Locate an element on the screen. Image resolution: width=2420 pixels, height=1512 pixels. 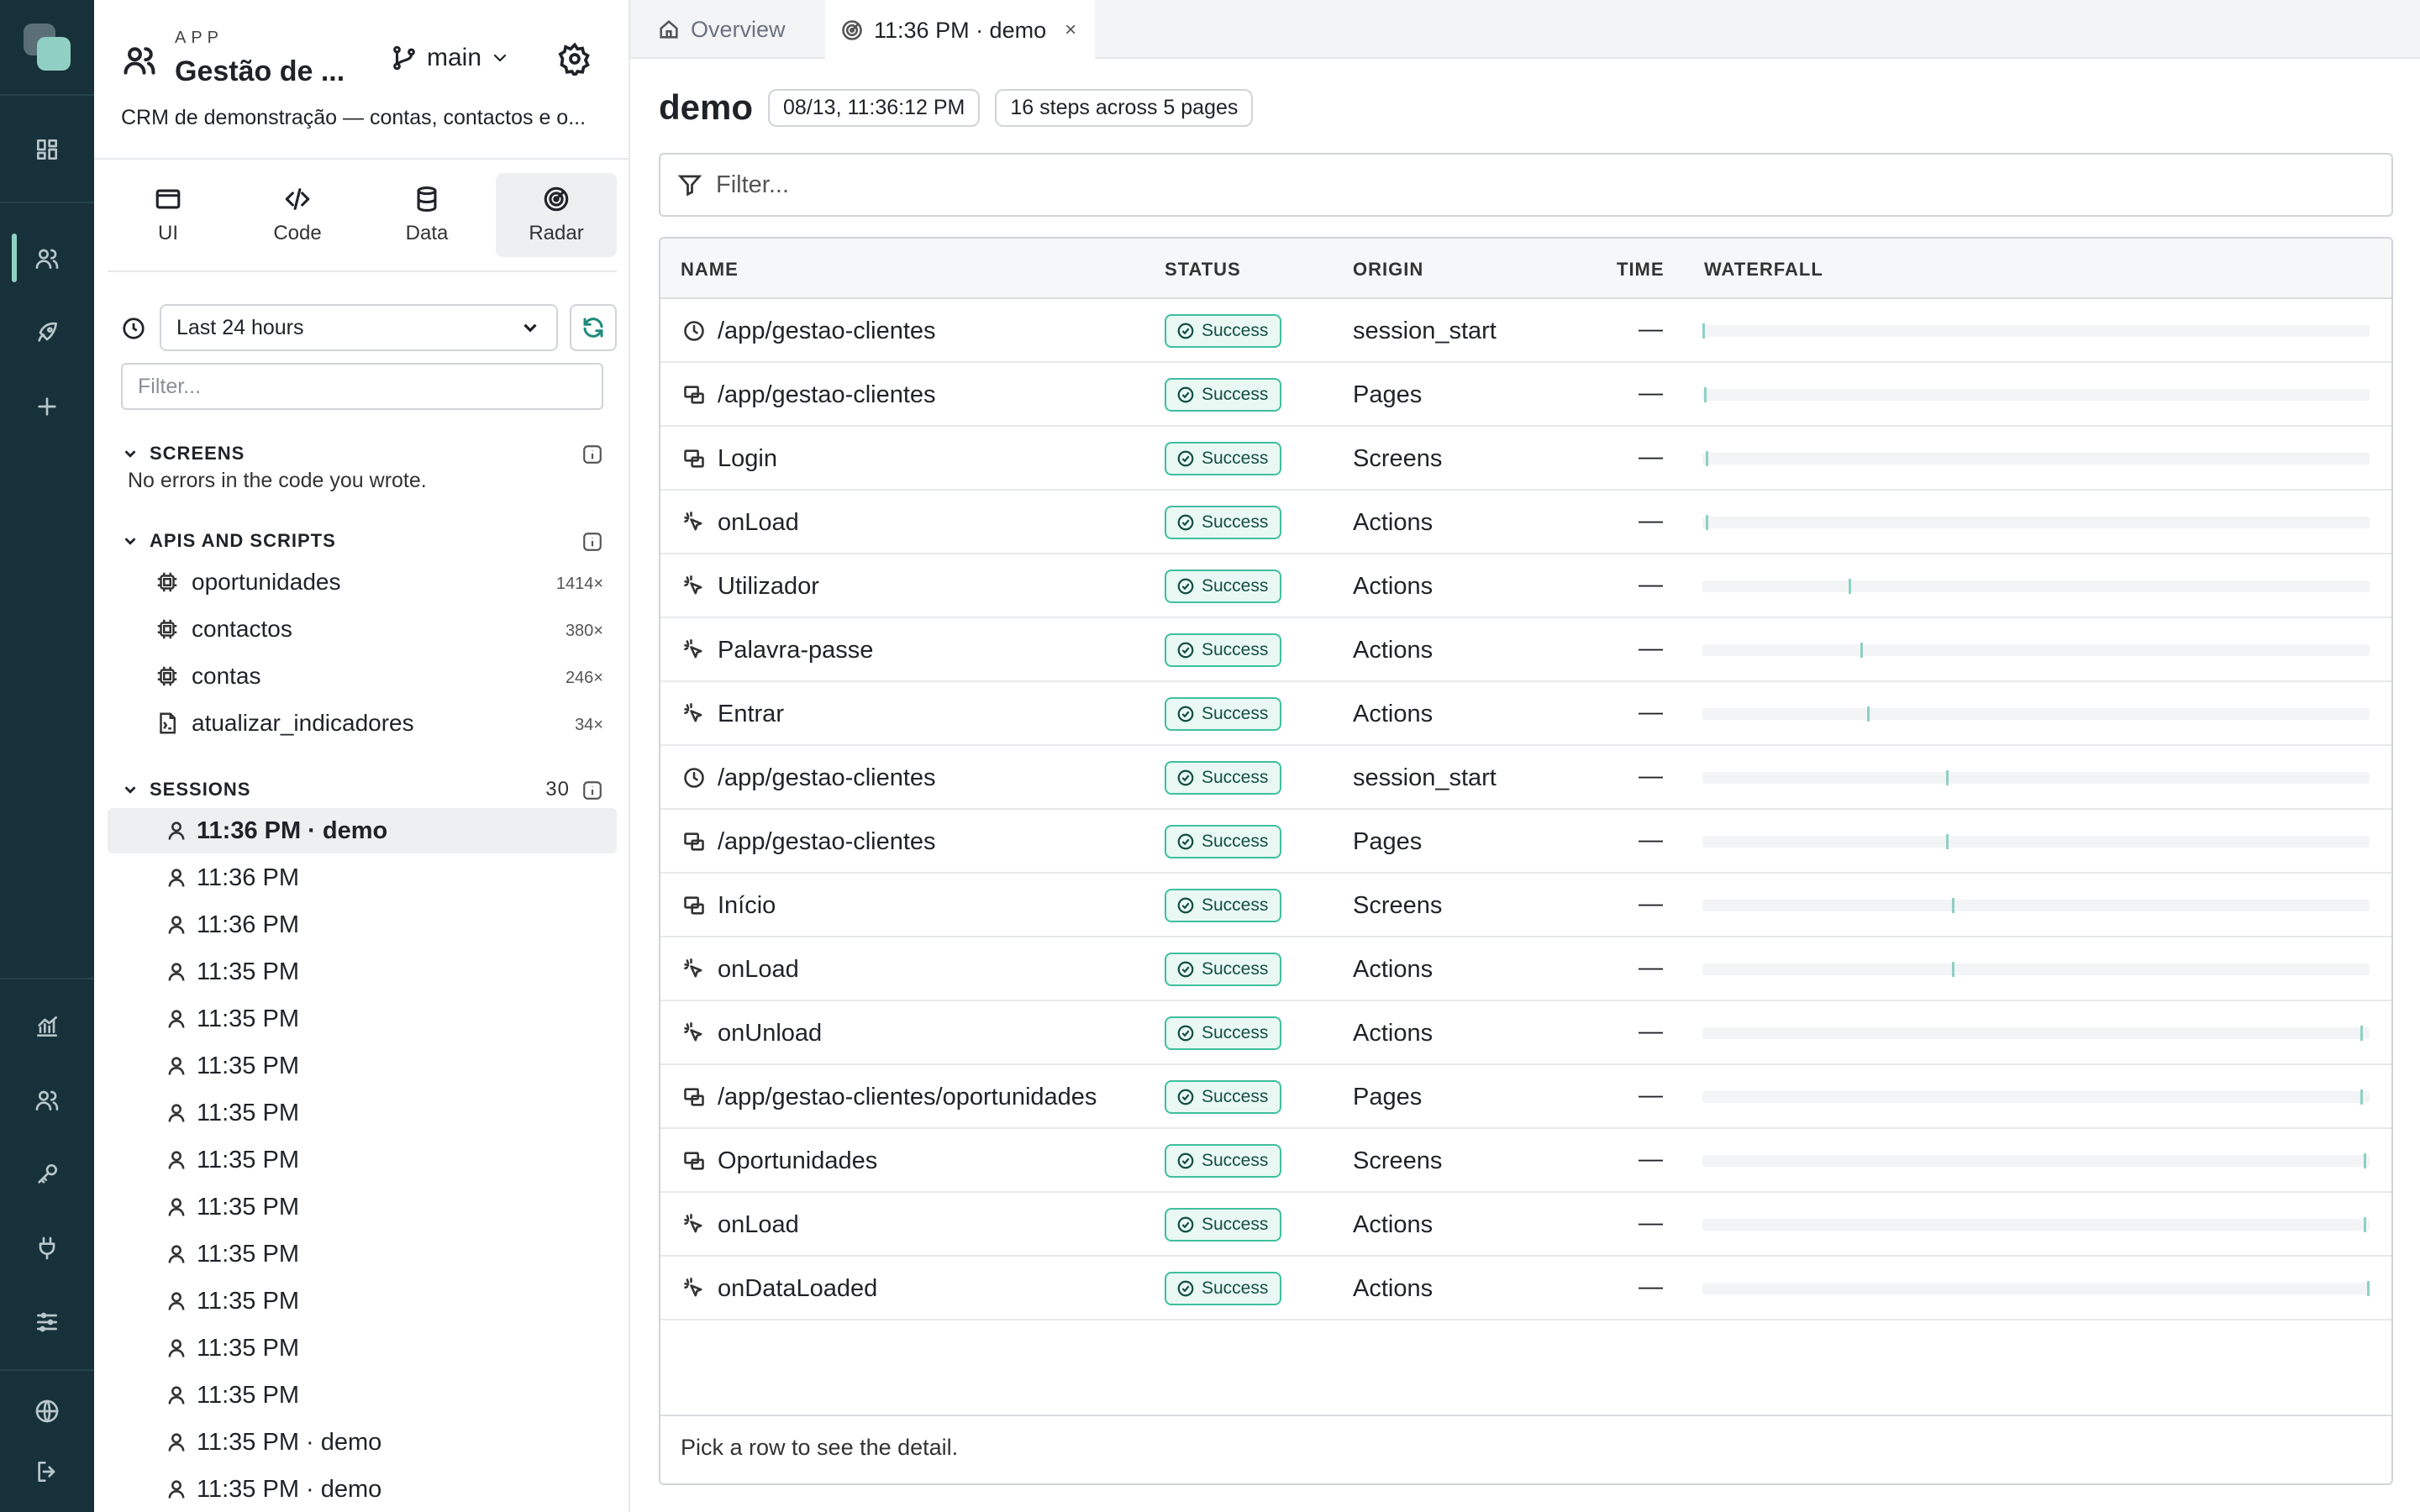
branch-selector: main is located at coordinates (450, 58).